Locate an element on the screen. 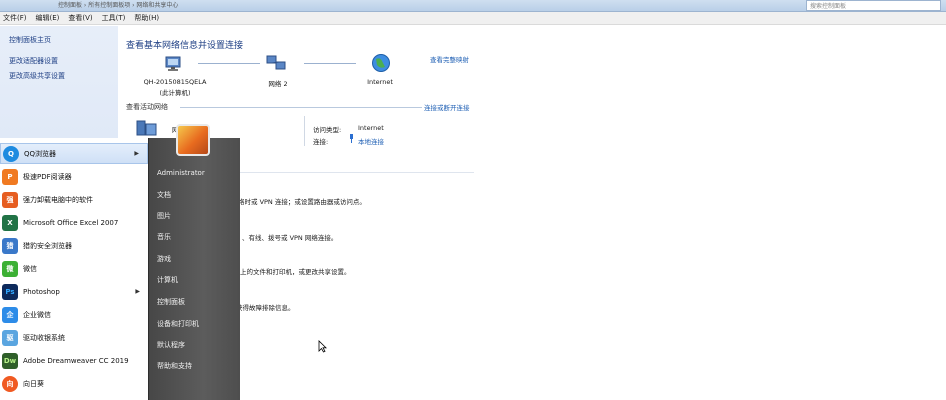  wecom-icon: 企 is located at coordinates (10, 314).